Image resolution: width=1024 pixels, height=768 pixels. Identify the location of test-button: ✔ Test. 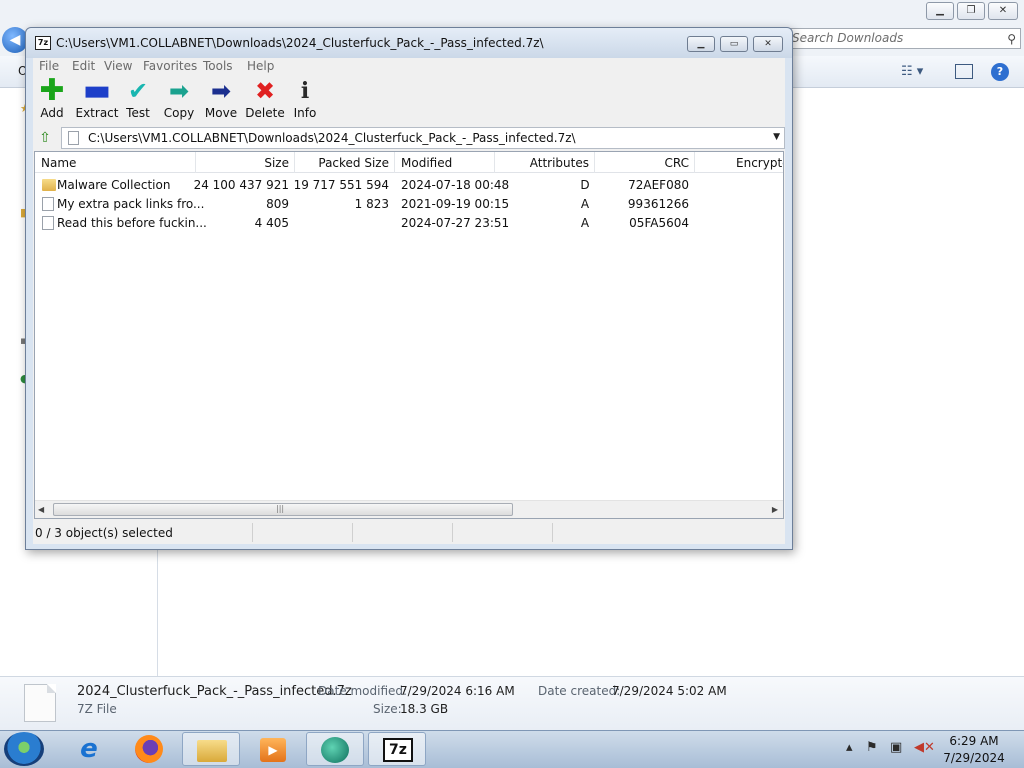
(138, 100).